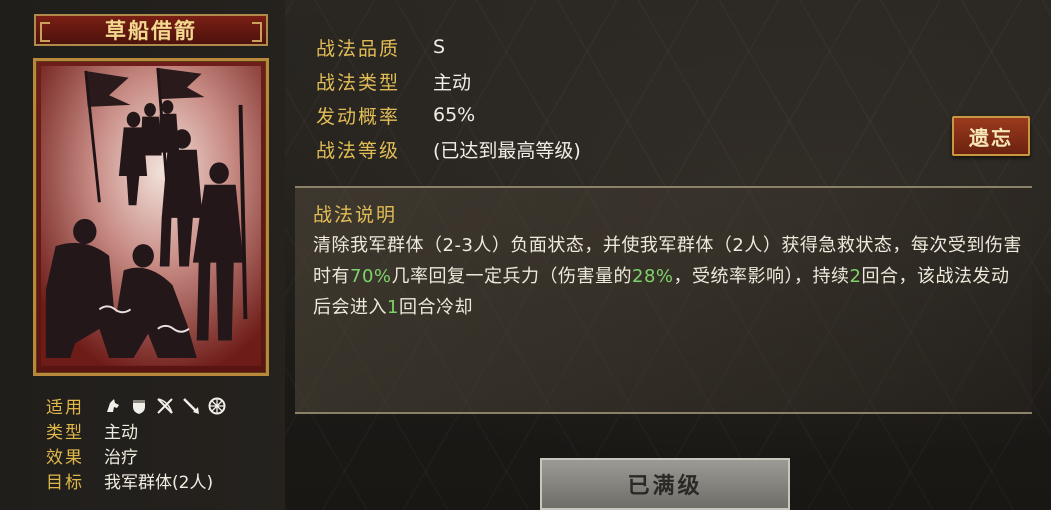 Image resolution: width=1051 pixels, height=510 pixels. Describe the element at coordinates (113, 406) in the screenshot. I see `cavalry-icon` at that location.